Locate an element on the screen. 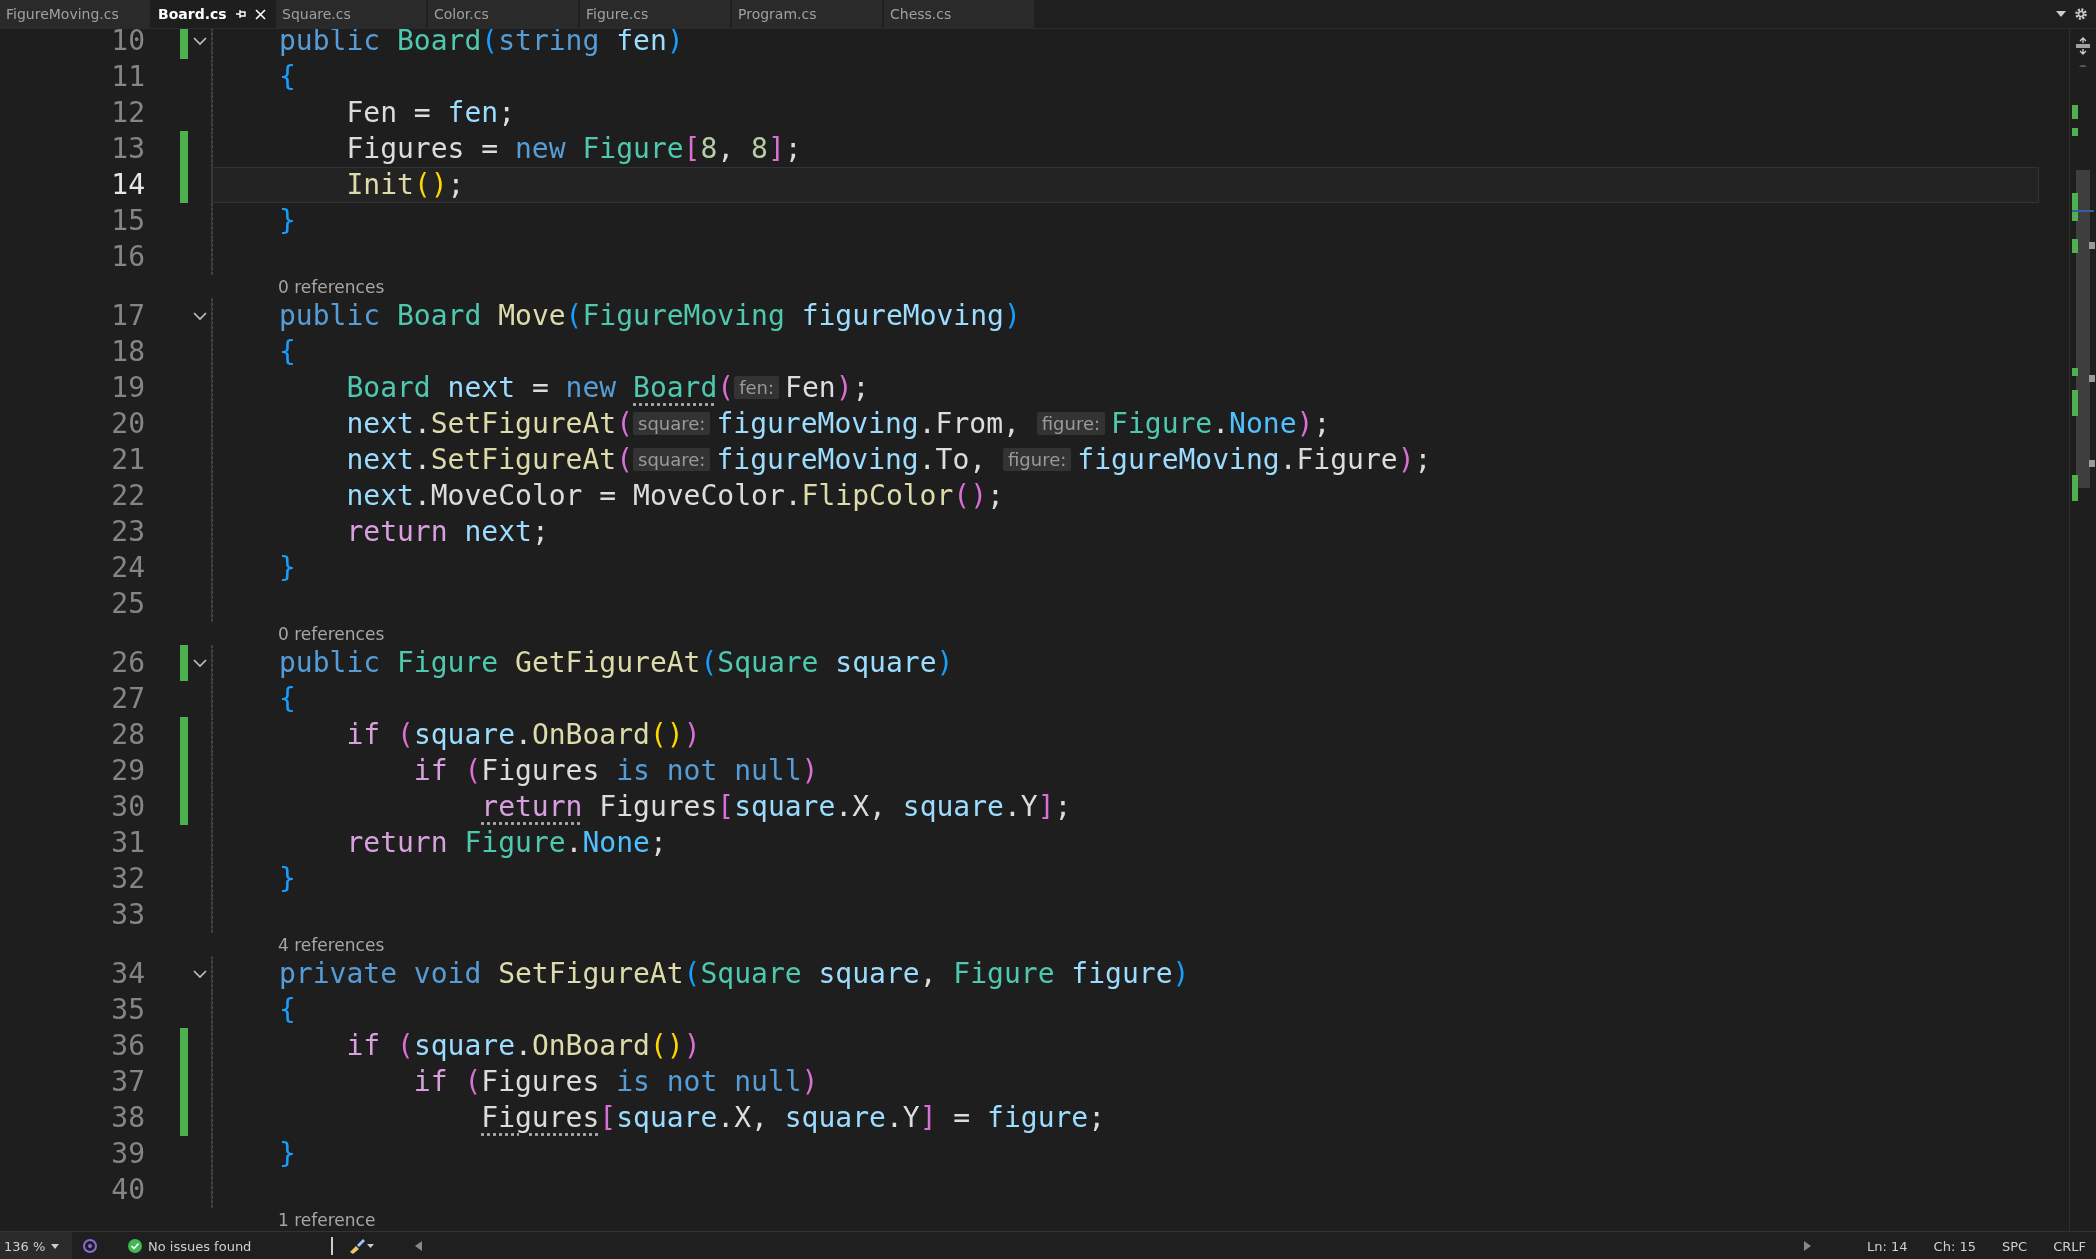 Image resolution: width=2096 pixels, height=1259 pixels. file-tab: Color.cs is located at coordinates (503, 14).